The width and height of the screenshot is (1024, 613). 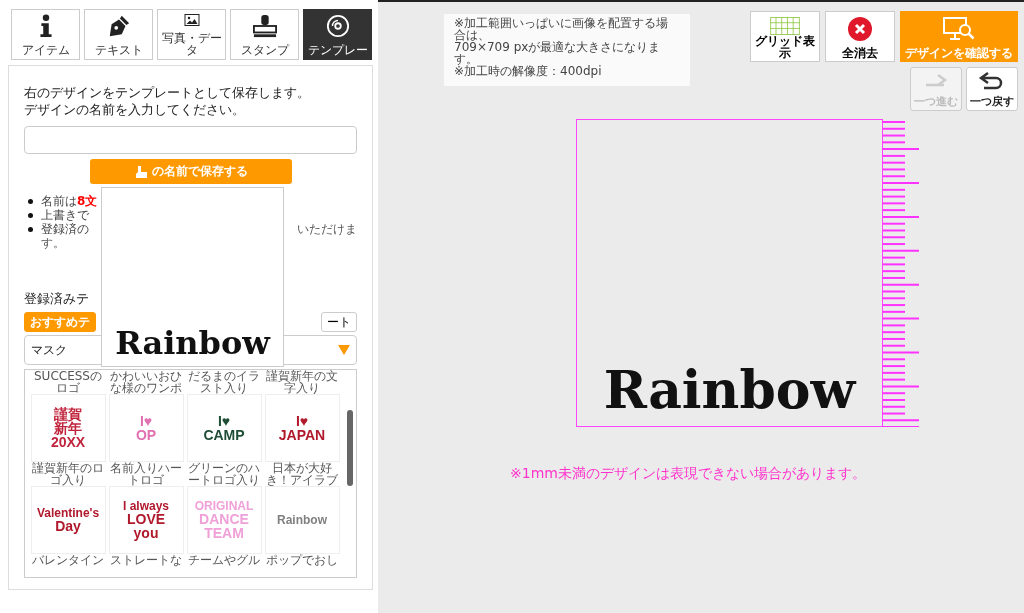 I want to click on template-thumbnail: I always LOVE you, so click(x=146, y=520).